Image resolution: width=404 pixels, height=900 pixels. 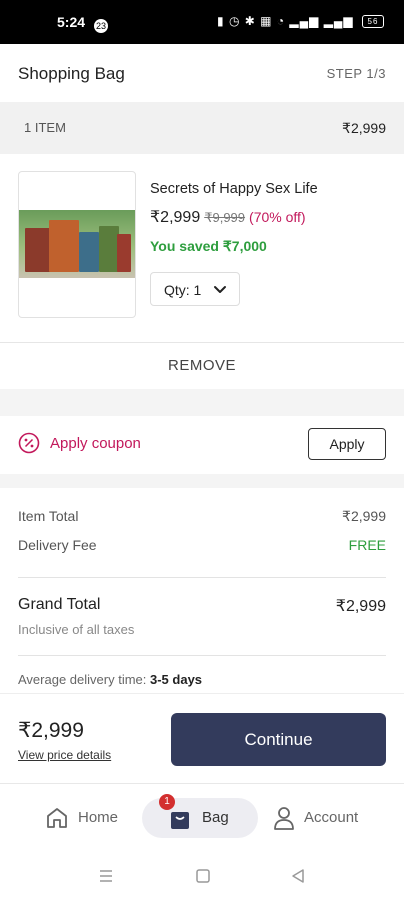 I want to click on recent-apps-icon, so click(x=106, y=876).